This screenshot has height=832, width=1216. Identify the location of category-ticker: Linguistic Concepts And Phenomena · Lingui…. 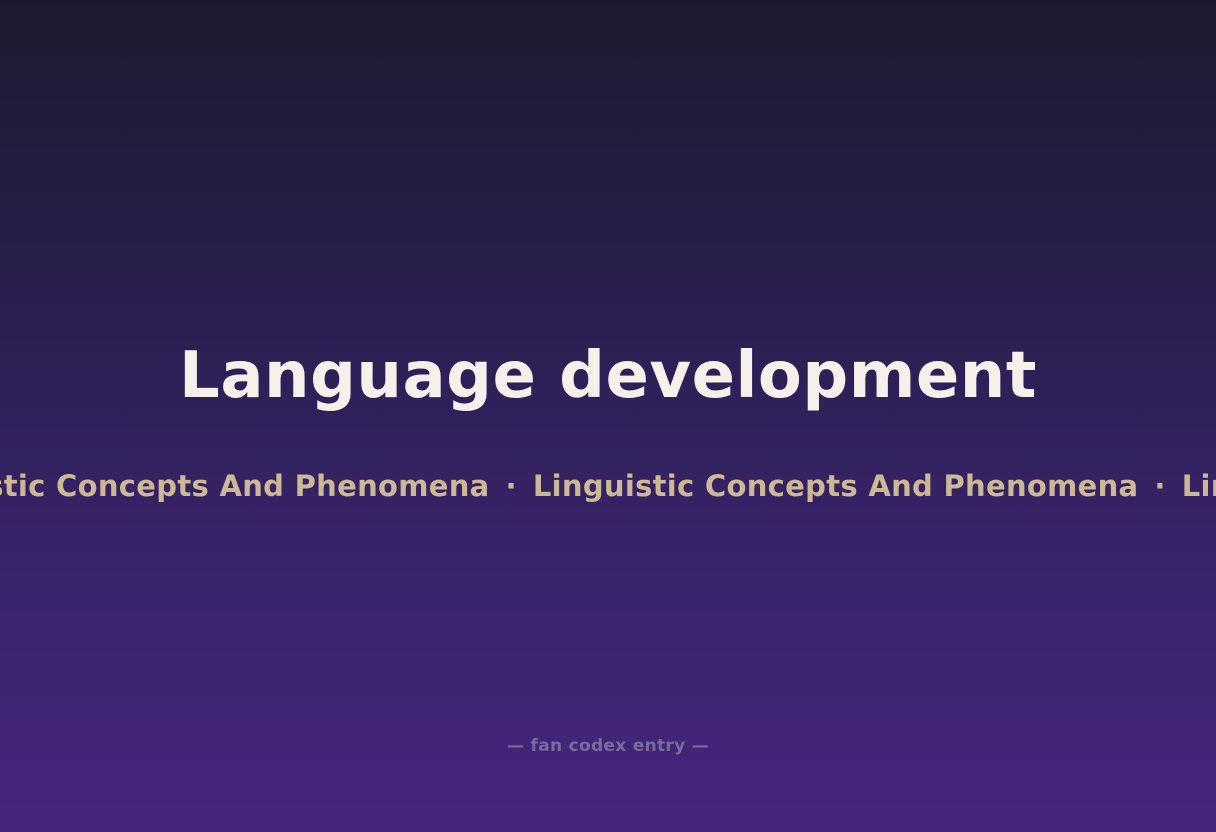
(608, 486).